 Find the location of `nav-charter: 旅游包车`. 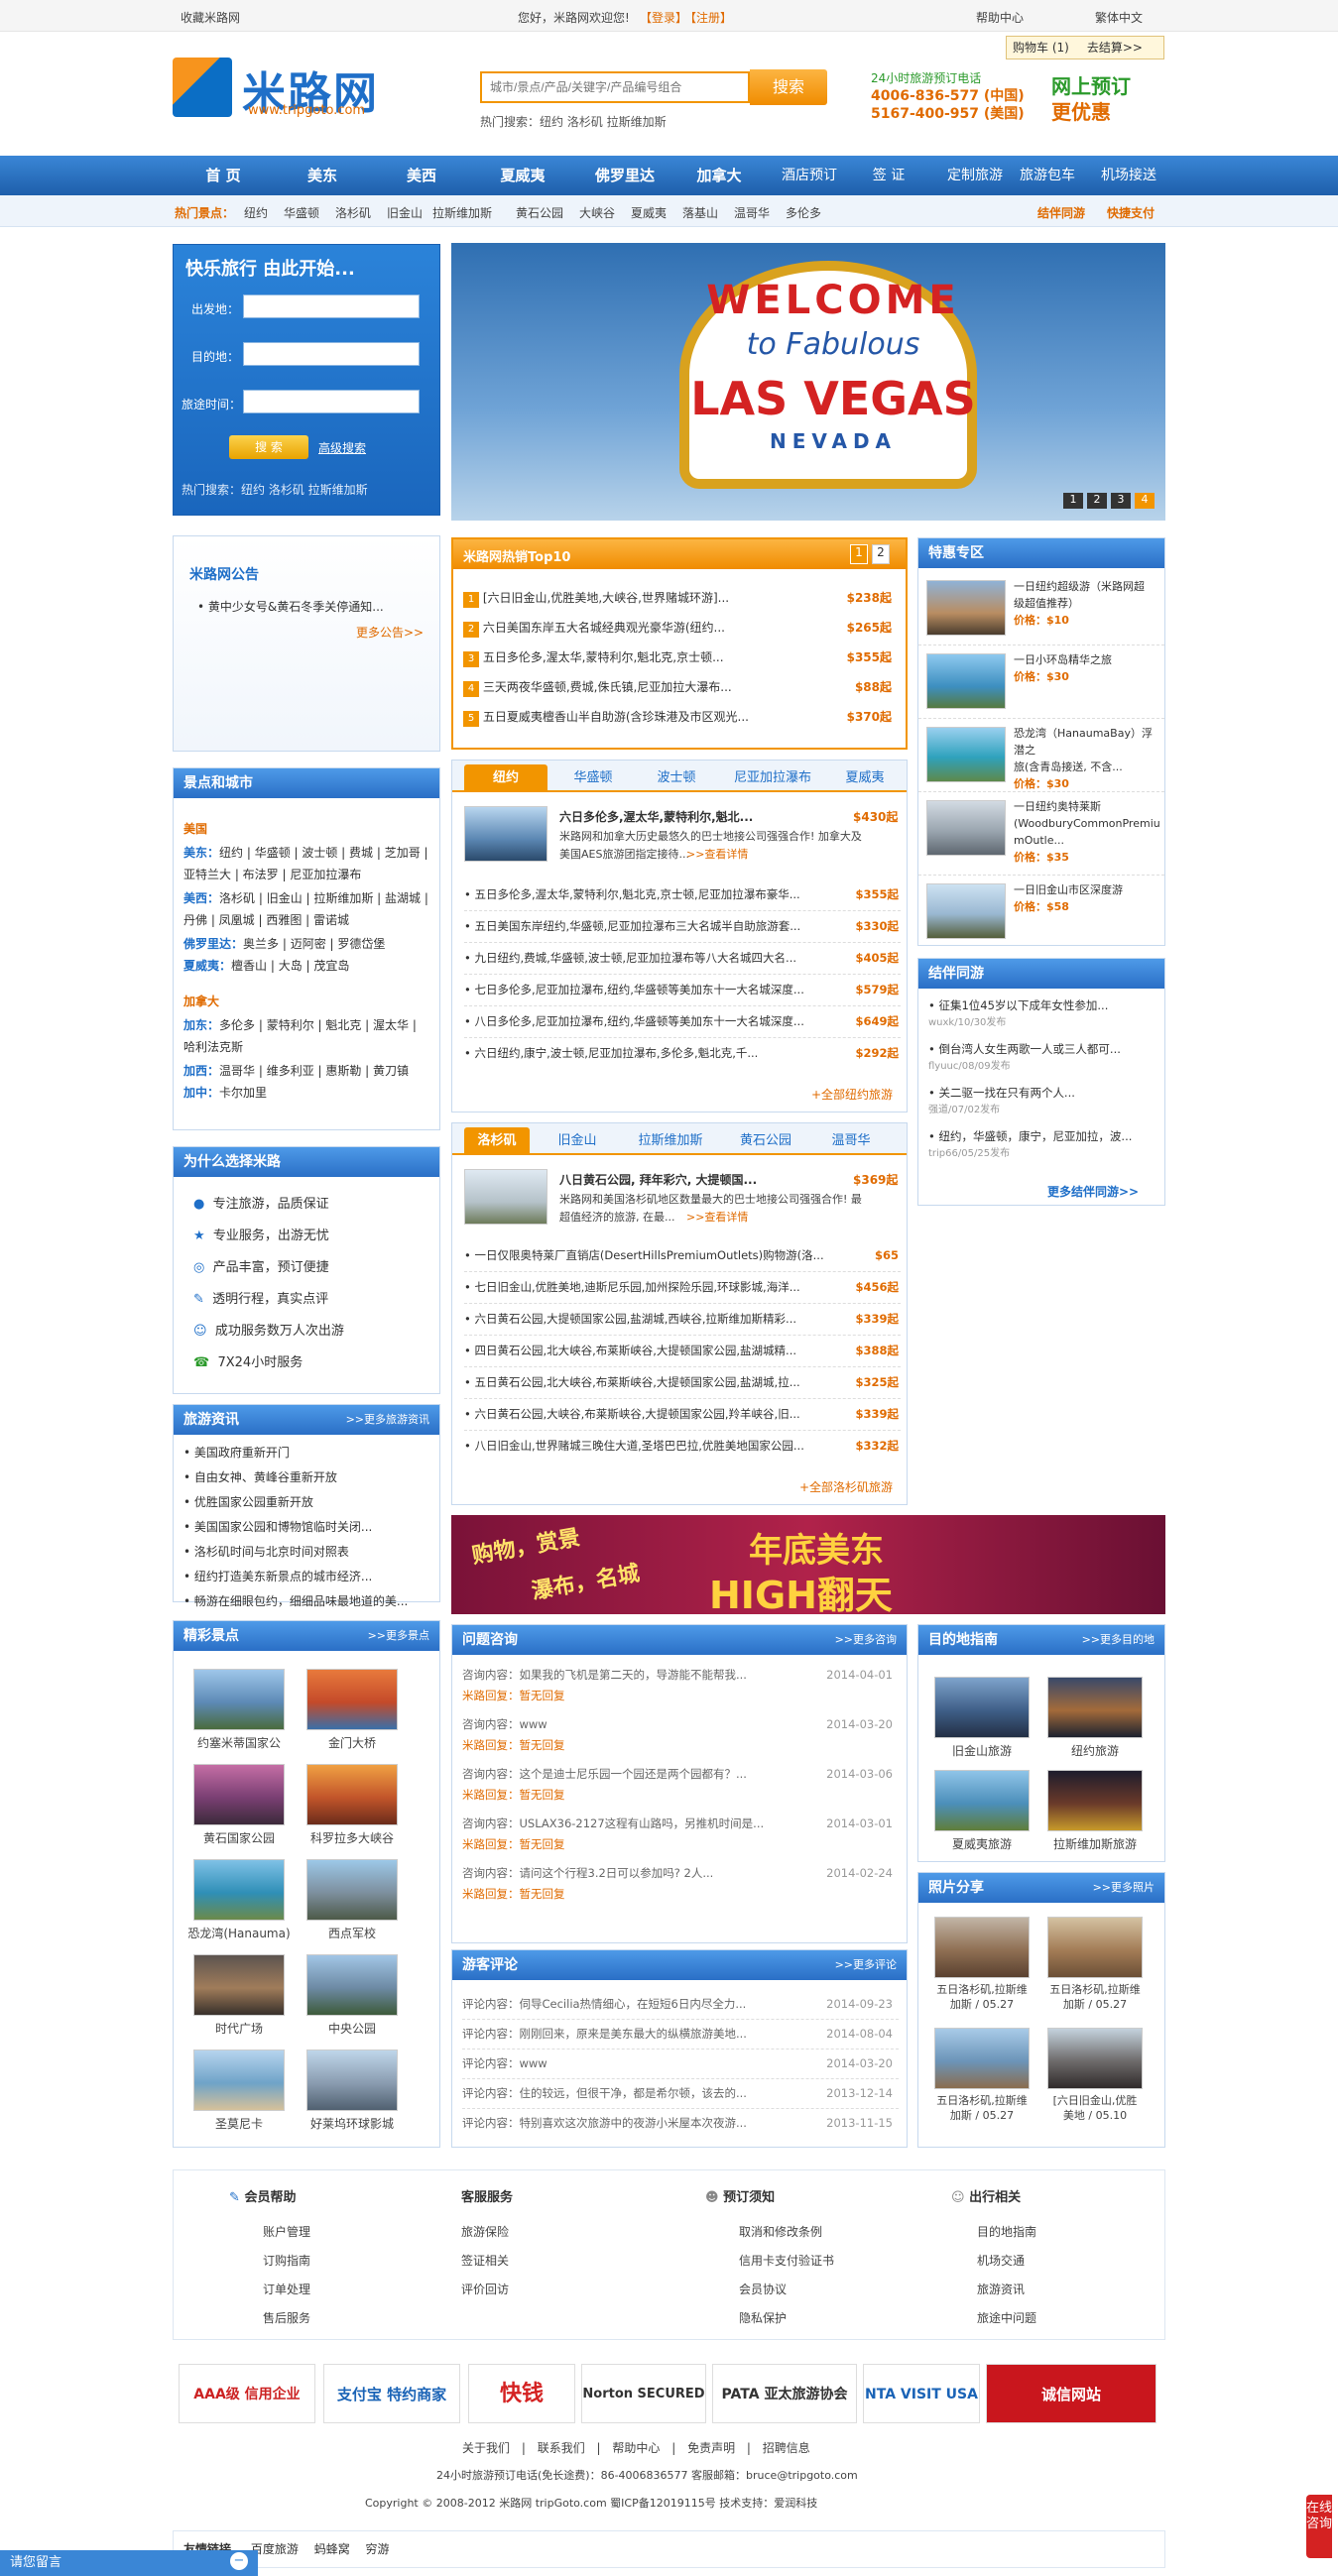

nav-charter: 旅游包车 is located at coordinates (1047, 176).